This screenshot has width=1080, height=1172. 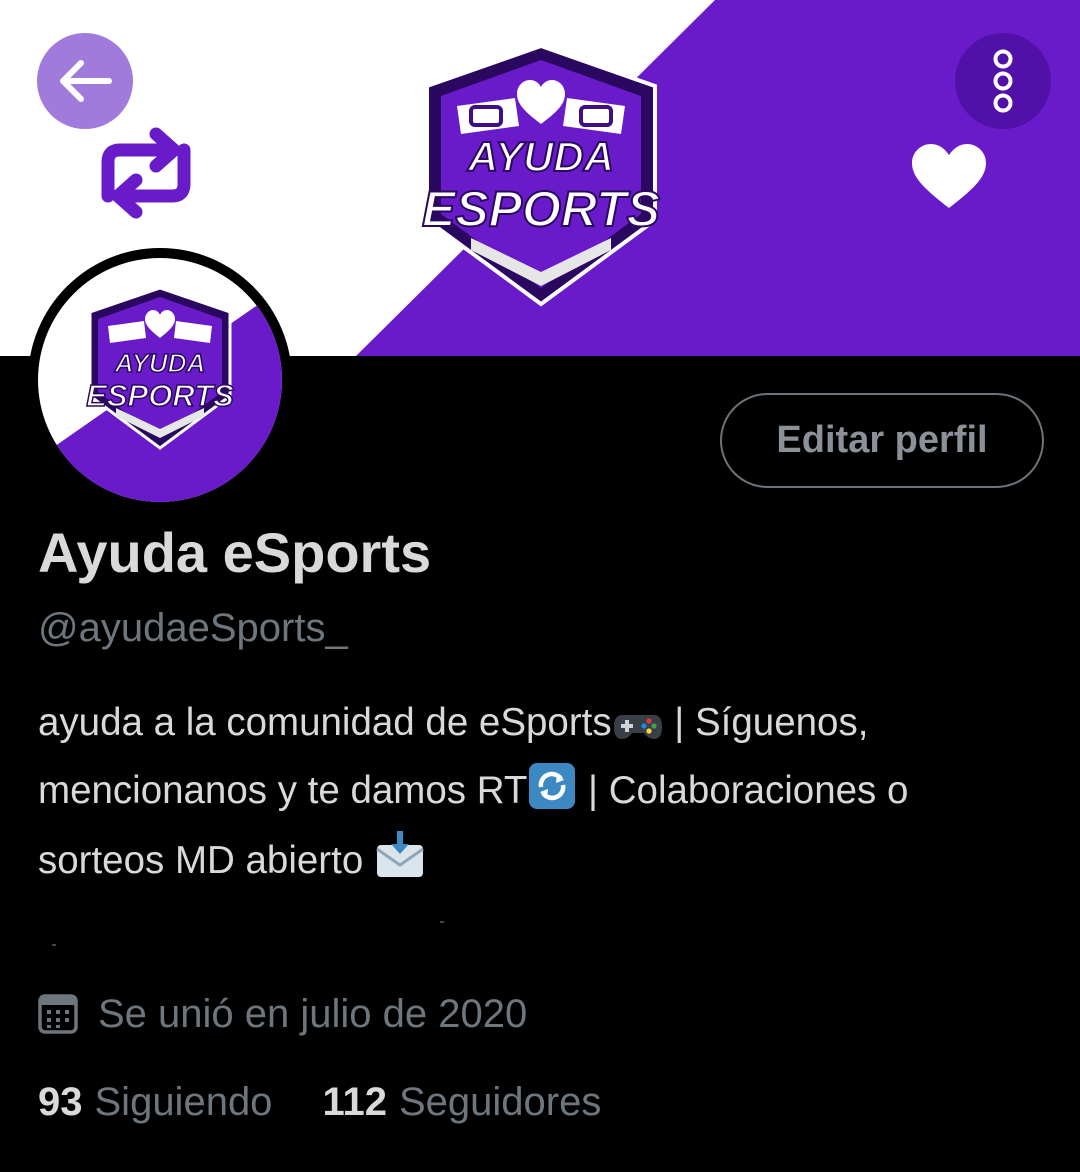 I want to click on display-name: Ayuda eSports, so click(x=235, y=552).